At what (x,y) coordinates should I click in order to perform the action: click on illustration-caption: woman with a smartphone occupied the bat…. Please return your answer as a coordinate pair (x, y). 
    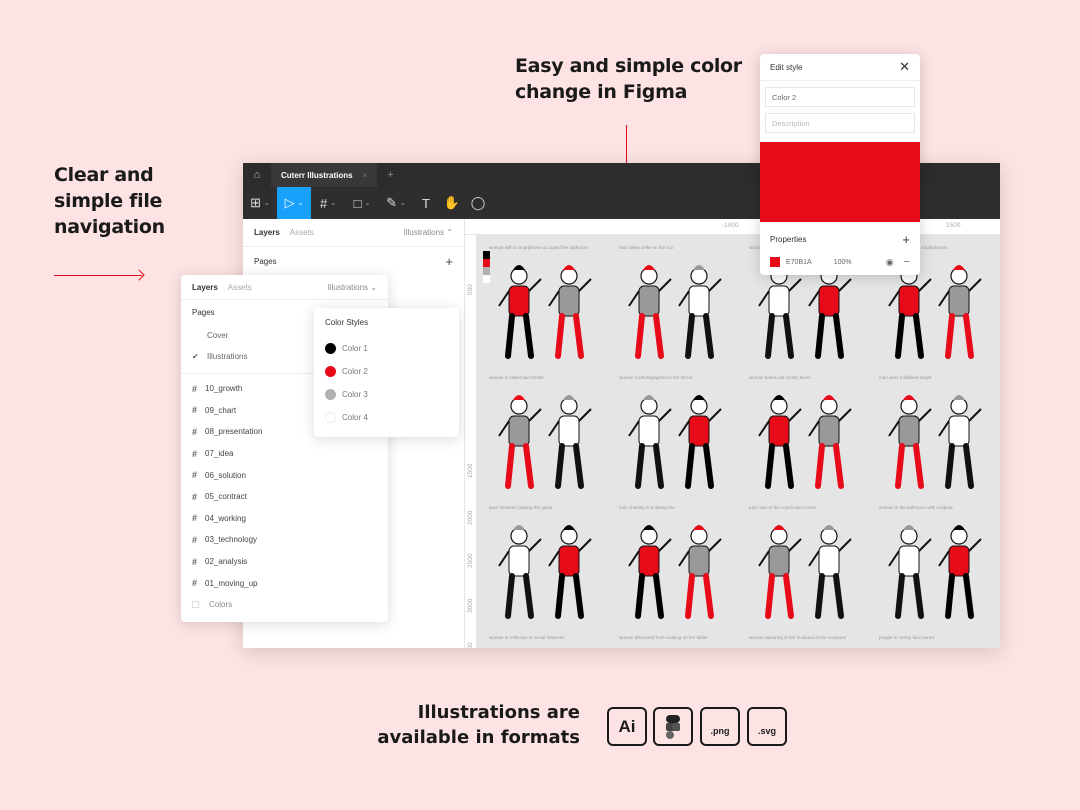
    Looking at the image, I should click on (539, 247).